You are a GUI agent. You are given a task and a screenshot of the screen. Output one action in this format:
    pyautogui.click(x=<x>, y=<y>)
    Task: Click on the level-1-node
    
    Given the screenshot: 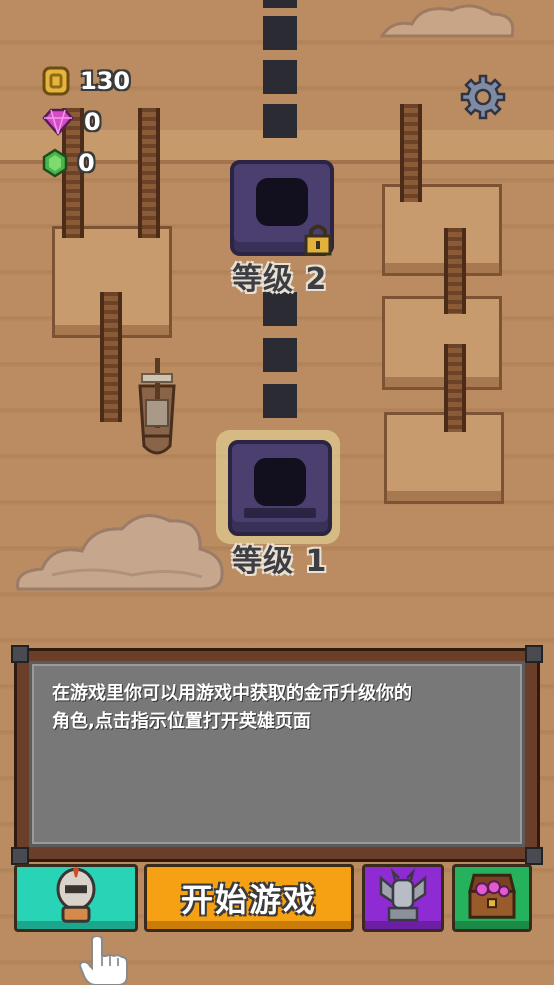 What is the action you would take?
    pyautogui.click(x=280, y=488)
    